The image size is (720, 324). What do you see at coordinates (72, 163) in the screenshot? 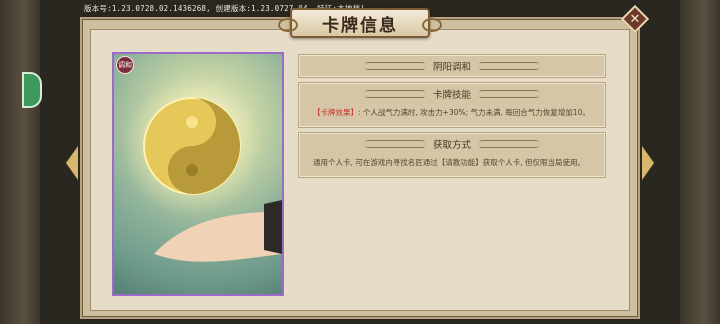
I see `chevron-left-icon` at bounding box center [72, 163].